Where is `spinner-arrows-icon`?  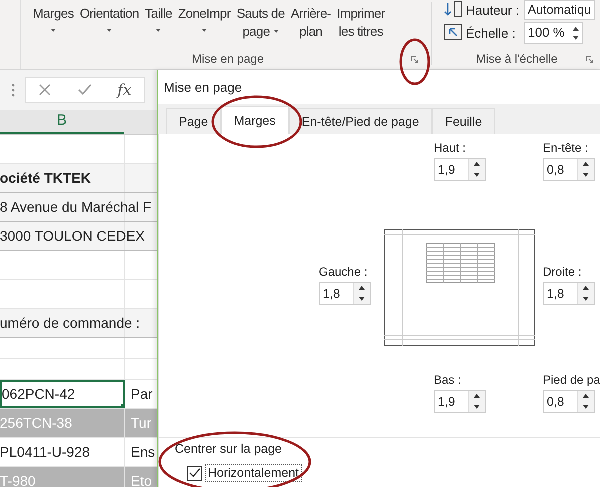 spinner-arrows-icon is located at coordinates (575, 33).